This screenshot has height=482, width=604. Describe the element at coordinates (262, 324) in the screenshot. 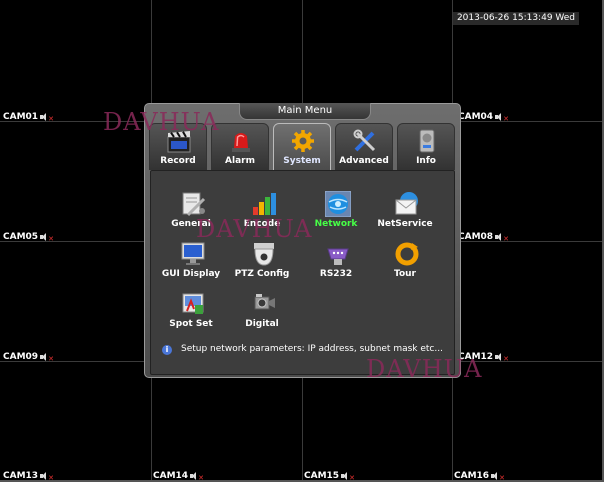

I see `menu-item-label: Digital` at that location.